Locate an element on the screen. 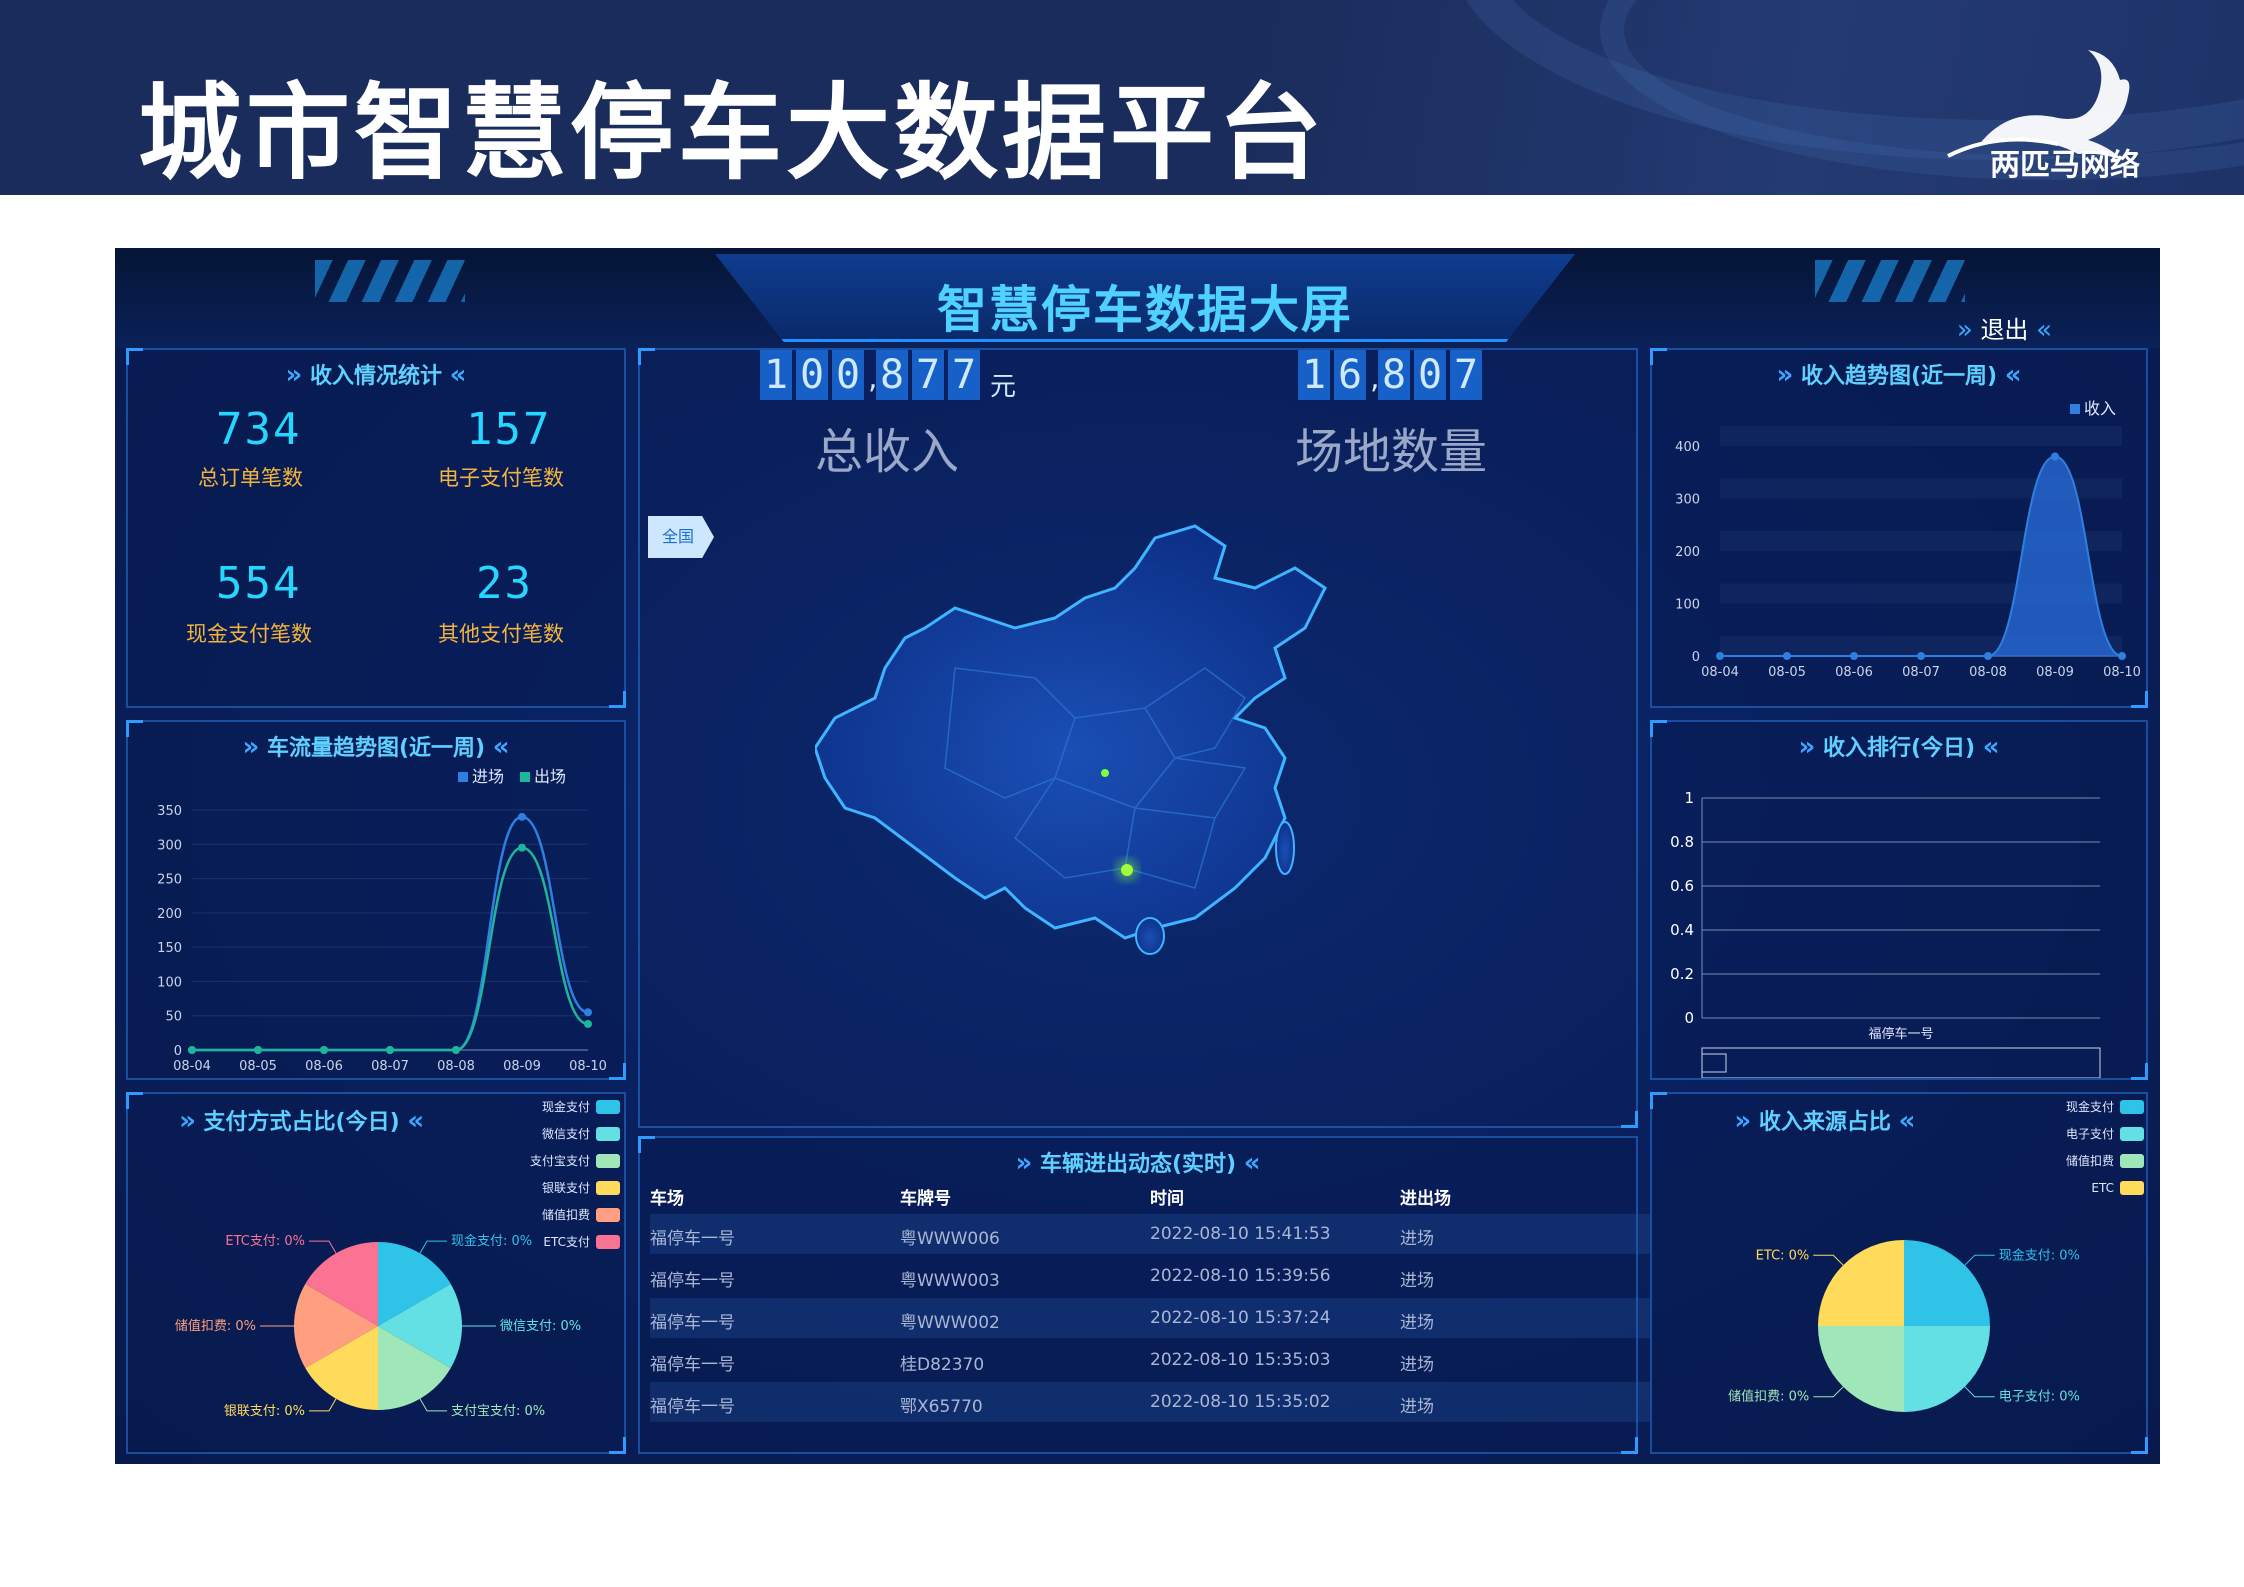 The image size is (2244, 1587). table-row: 福停车一号 粤WWW003 2022-08-10 15:39:56 进场 is located at coordinates (1150, 1276).